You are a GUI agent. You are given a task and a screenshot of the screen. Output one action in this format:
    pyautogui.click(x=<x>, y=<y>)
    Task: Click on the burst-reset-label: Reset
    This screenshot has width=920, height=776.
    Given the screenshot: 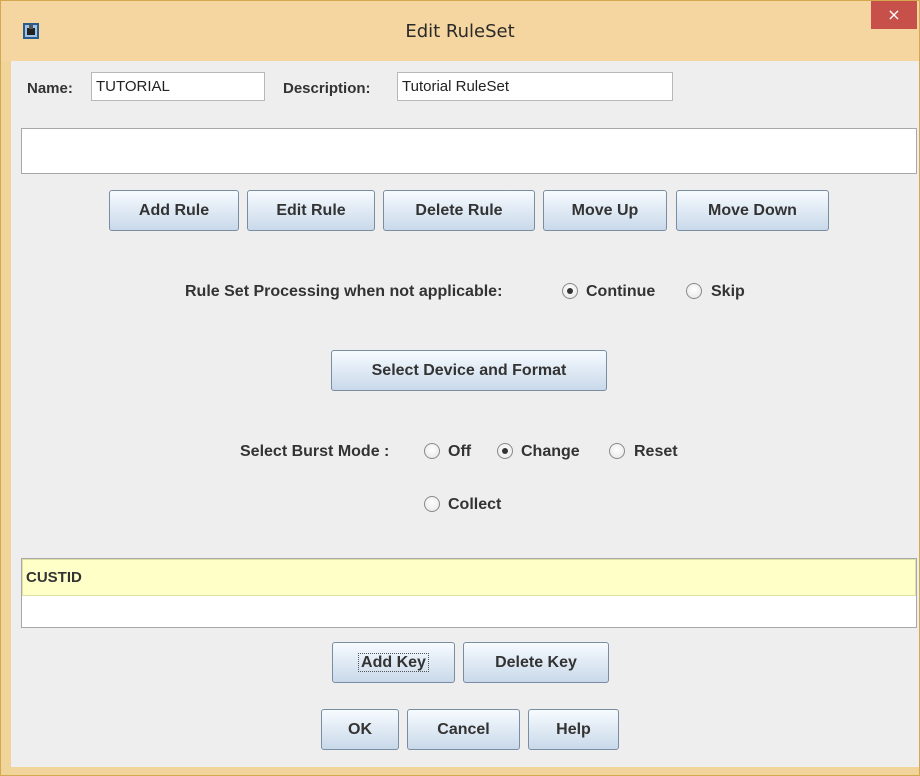 What is the action you would take?
    pyautogui.click(x=656, y=452)
    